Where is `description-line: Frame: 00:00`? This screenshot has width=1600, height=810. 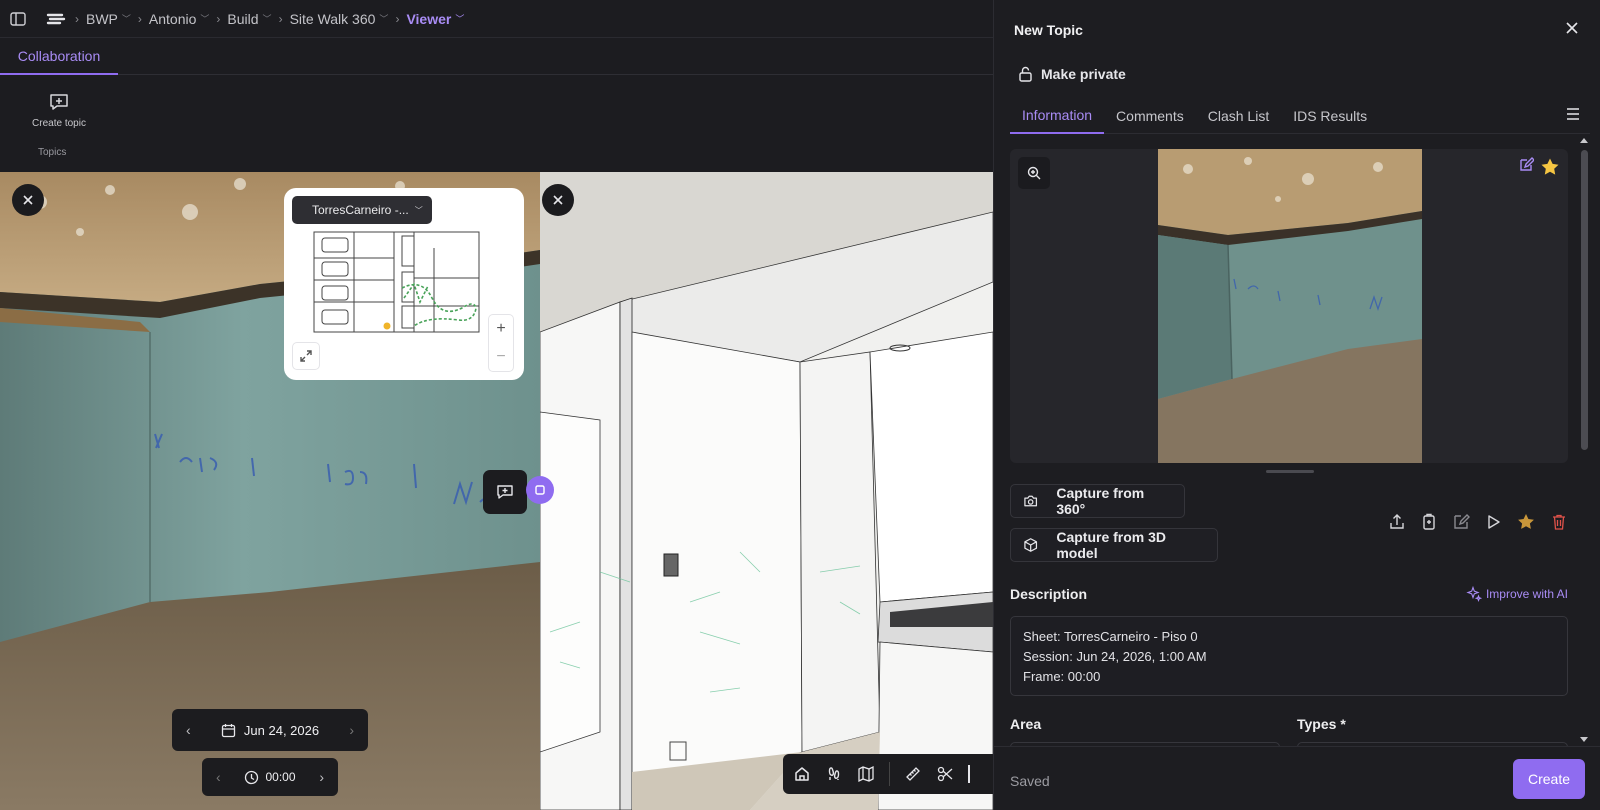
description-line: Frame: 00:00 is located at coordinates (1062, 676).